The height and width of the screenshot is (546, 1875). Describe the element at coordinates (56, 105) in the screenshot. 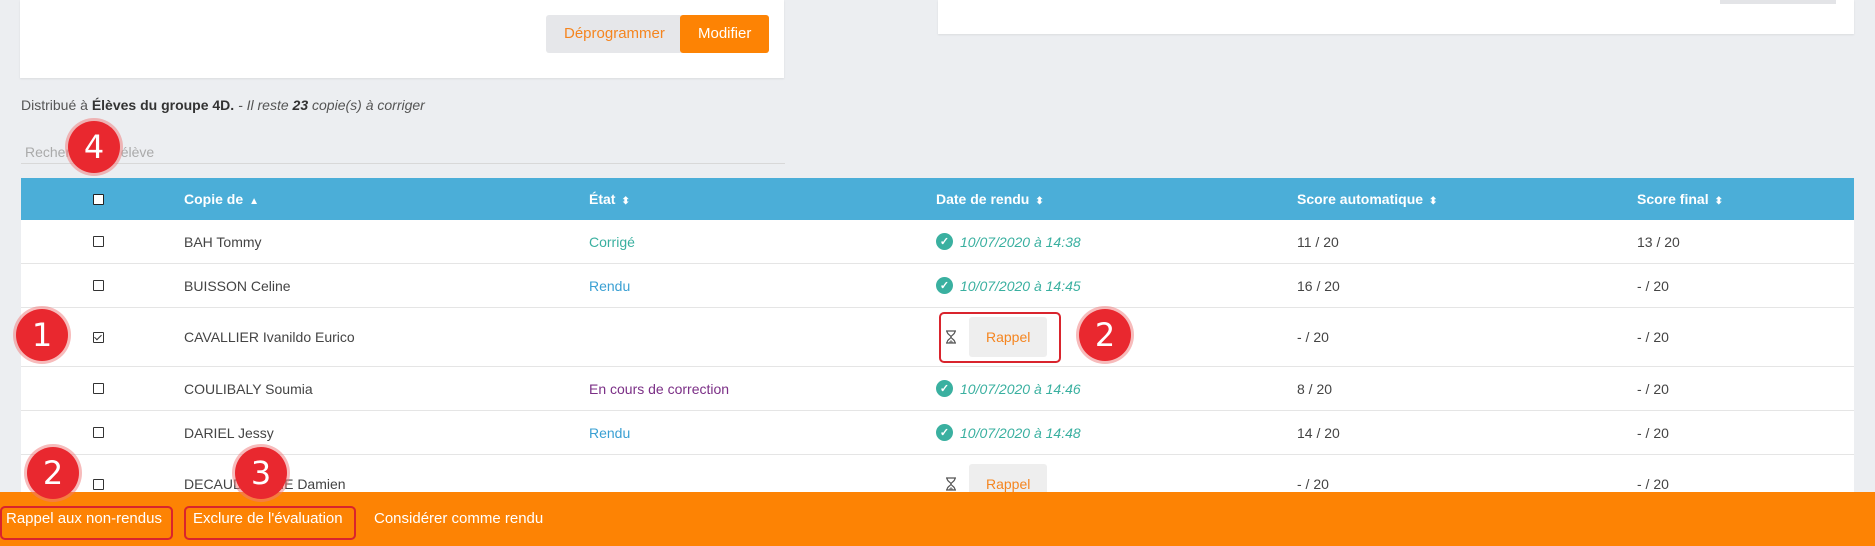

I see `distribution-prefix: Distribué à` at that location.